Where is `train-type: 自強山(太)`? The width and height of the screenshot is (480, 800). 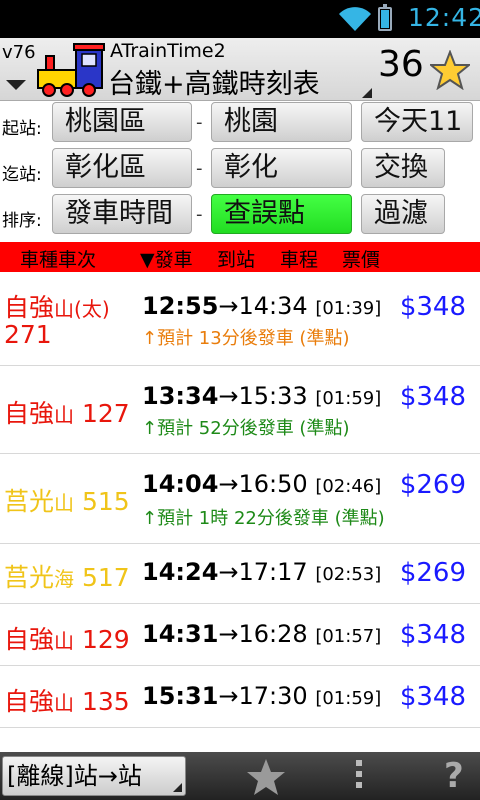 train-type: 自強山(太) is located at coordinates (57, 307).